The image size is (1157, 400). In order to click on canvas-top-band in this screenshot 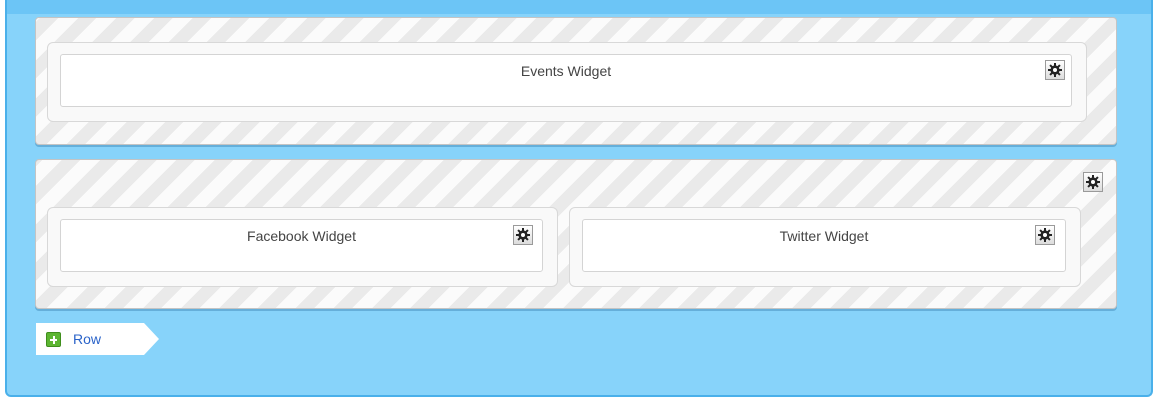, I will do `click(579, 7)`.